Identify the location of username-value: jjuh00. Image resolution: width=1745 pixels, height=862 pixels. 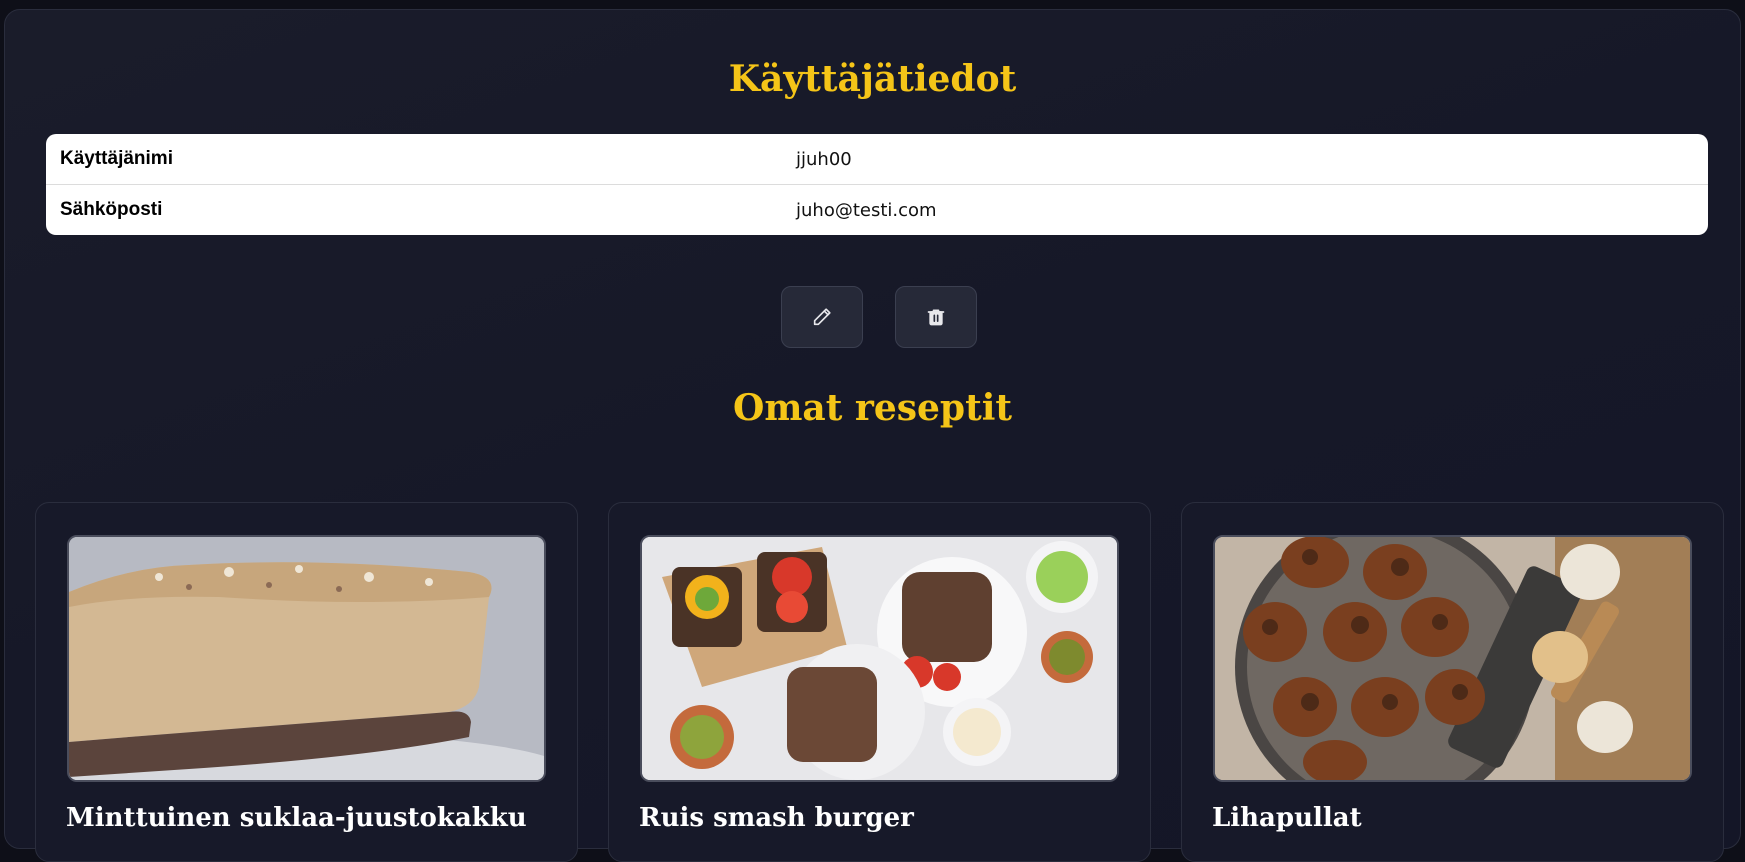
(824, 159).